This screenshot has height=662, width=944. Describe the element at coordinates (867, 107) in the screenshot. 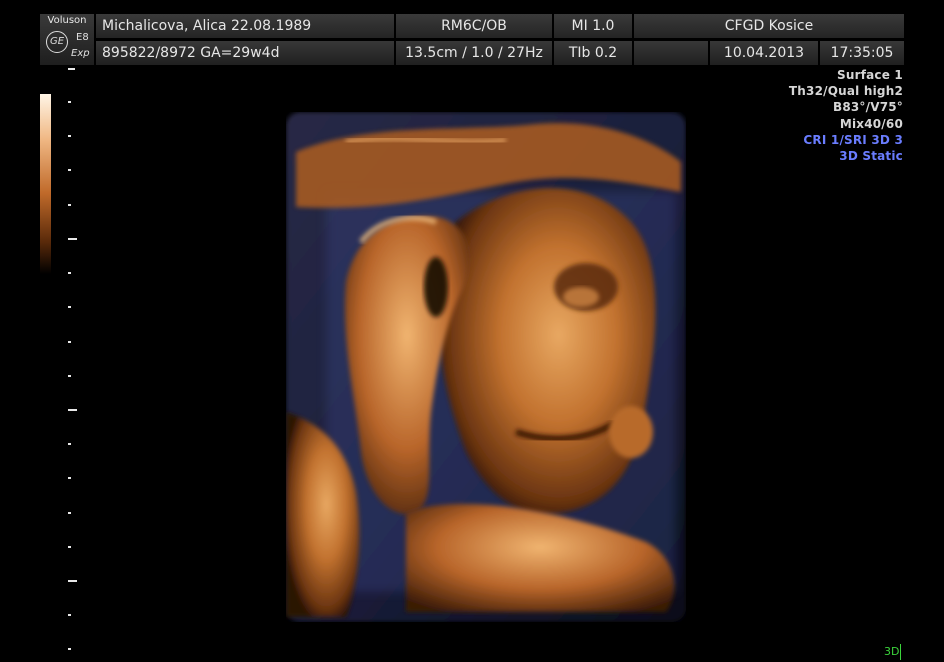

I see `setting-angles: B83°/V75°` at that location.